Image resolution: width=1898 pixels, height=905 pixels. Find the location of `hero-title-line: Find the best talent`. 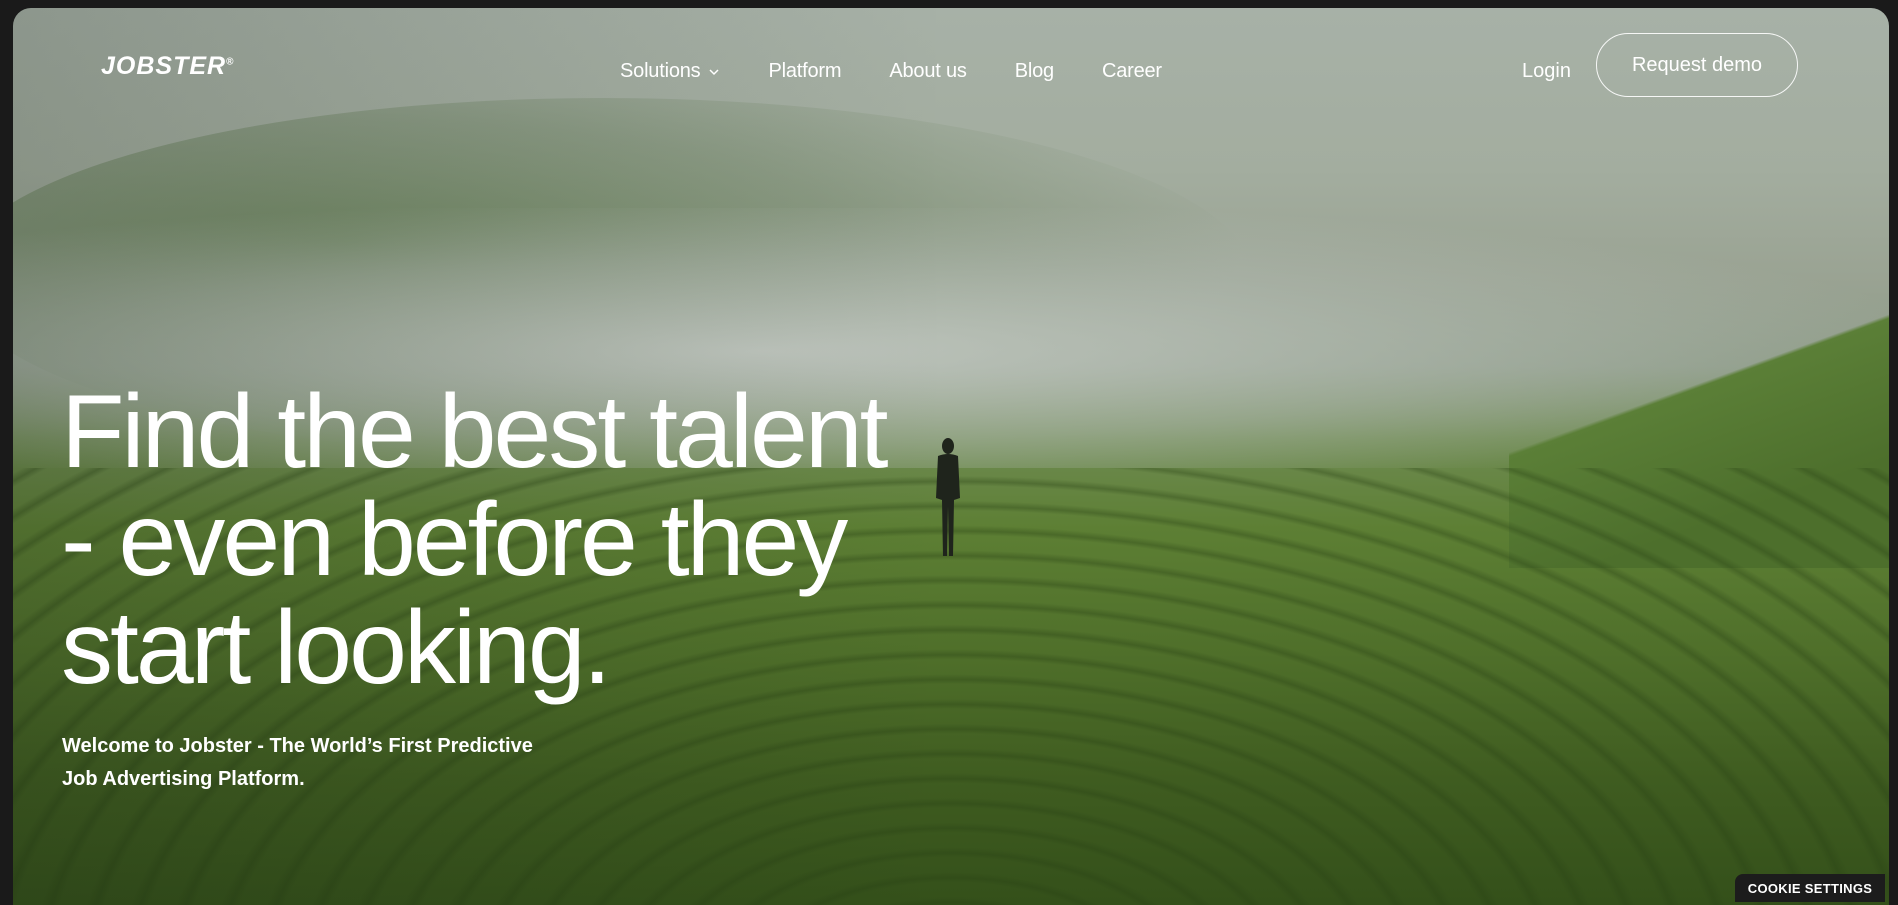

hero-title-line: Find the best talent is located at coordinates (475, 432).